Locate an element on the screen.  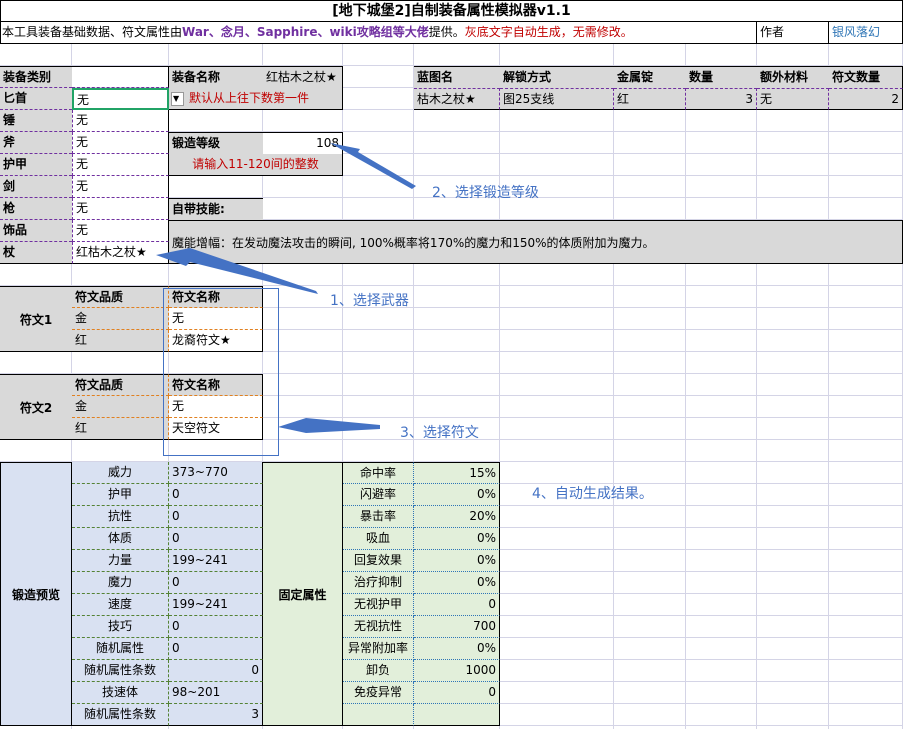
annotation-arrows is located at coordinates (286, 288).